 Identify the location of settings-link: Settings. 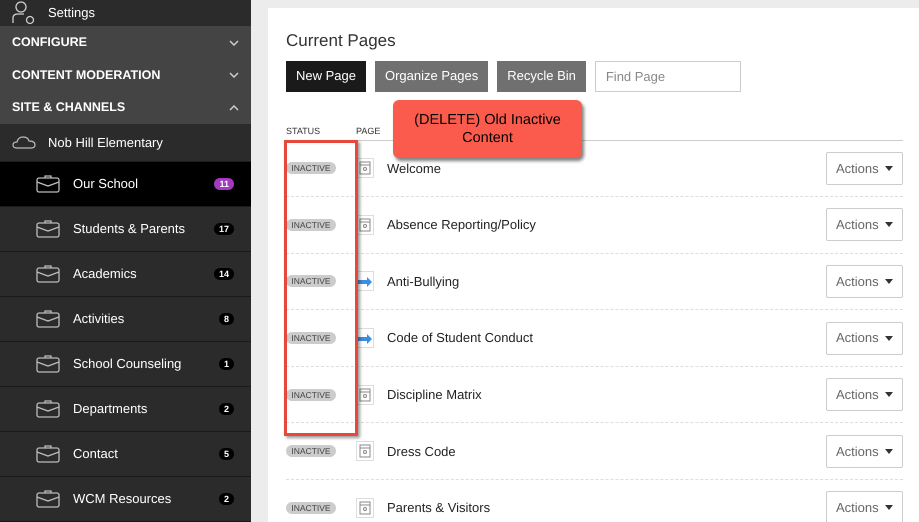
(71, 13).